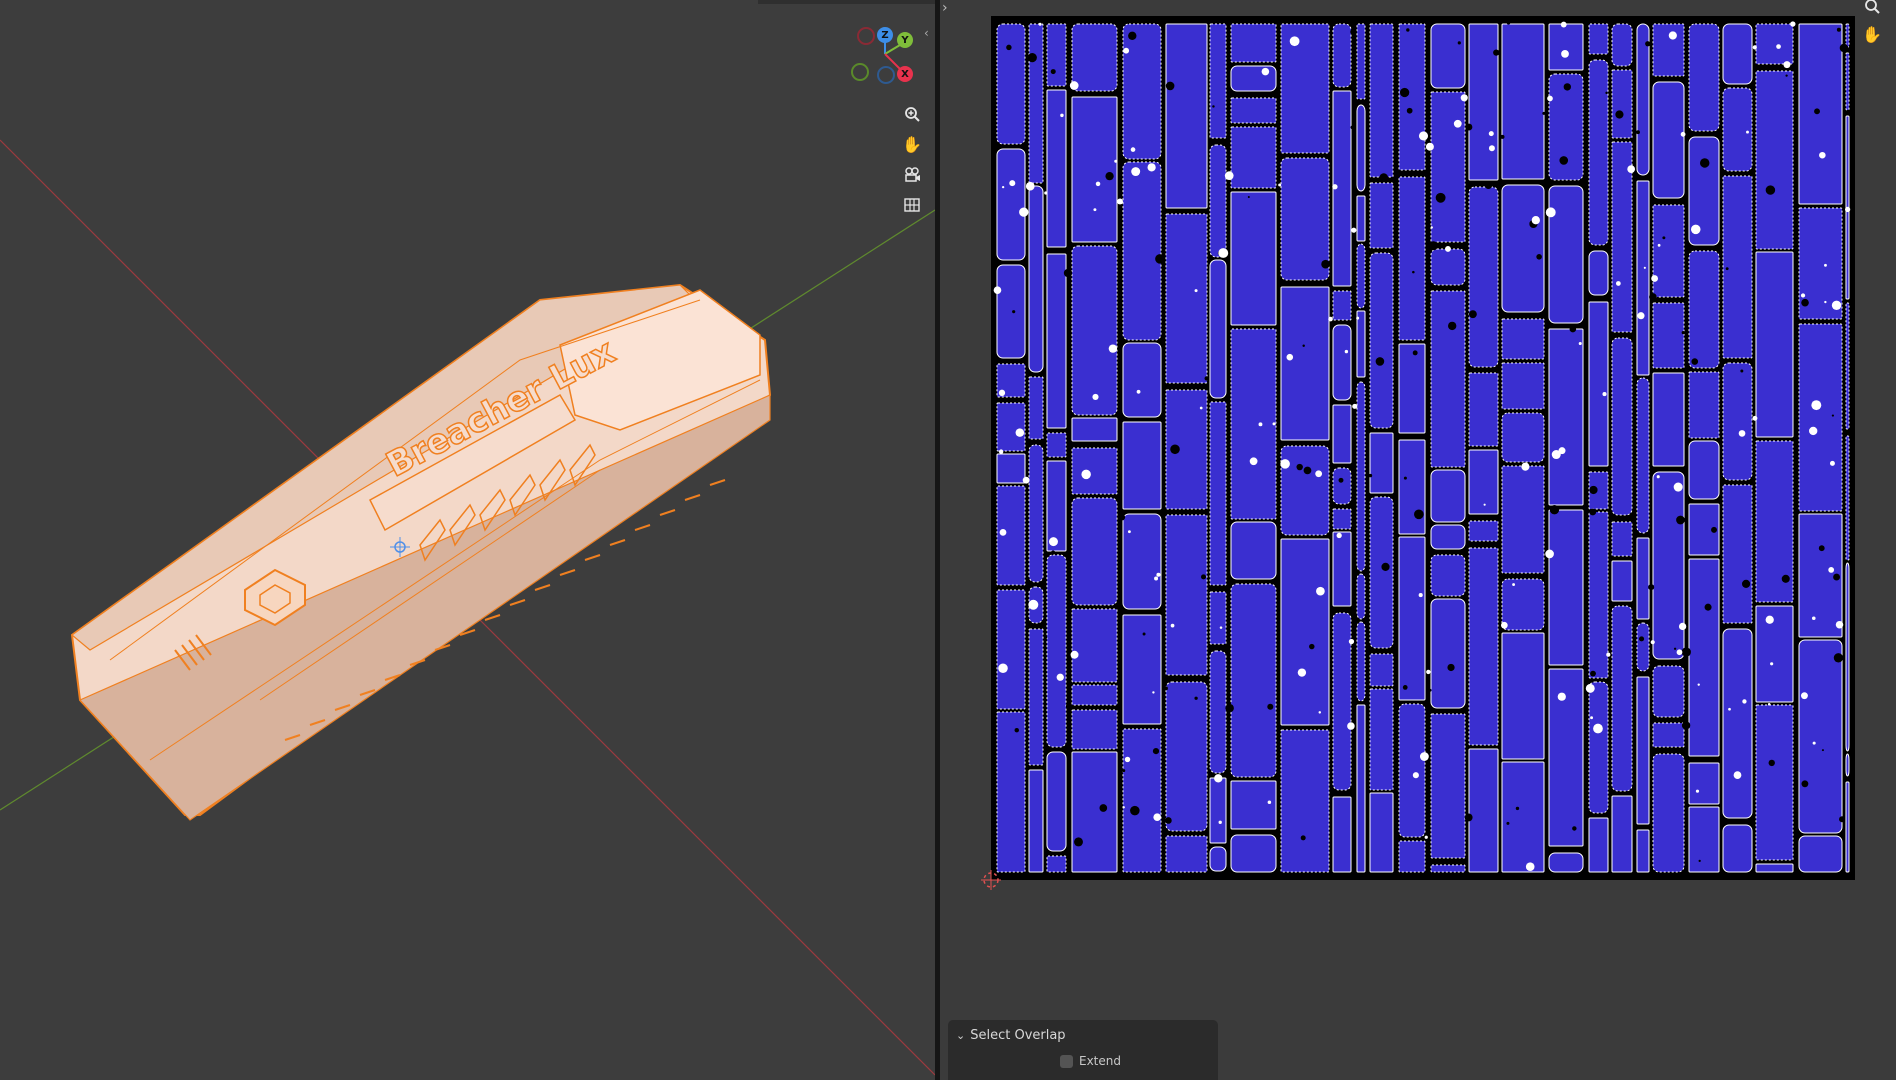  Describe the element at coordinates (912, 144) in the screenshot. I see `pan-hand-icon: ✋` at that location.